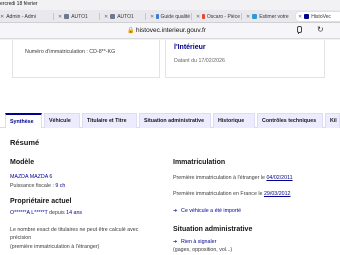 Image resolution: width=340 pixels, height=255 pixels. What do you see at coordinates (277, 194) in the screenshot?
I see `immat-france-date: 29/03/2012` at bounding box center [277, 194].